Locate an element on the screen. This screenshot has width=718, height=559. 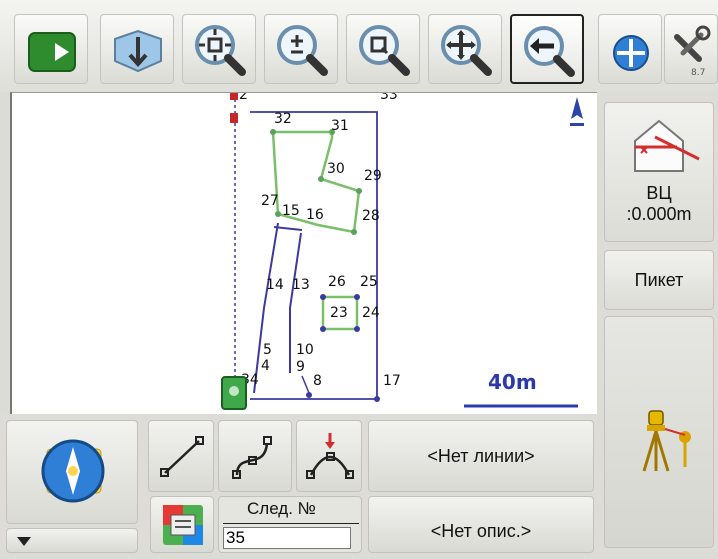
zoom-window-button is located at coordinates (383, 49).